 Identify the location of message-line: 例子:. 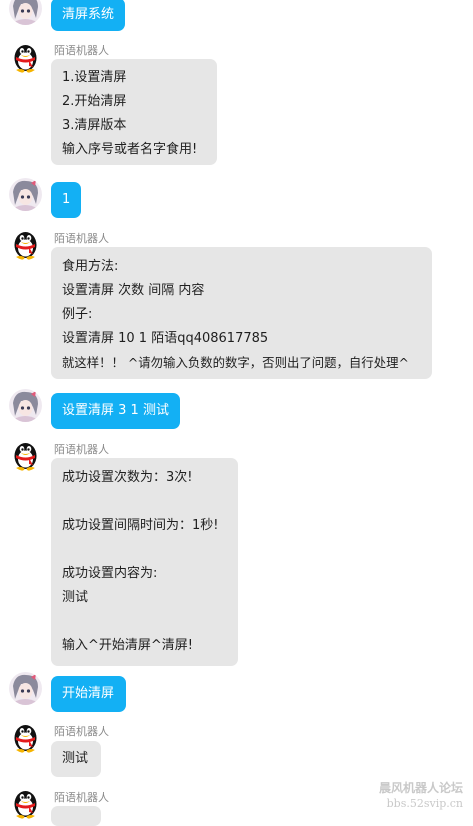
(77, 314).